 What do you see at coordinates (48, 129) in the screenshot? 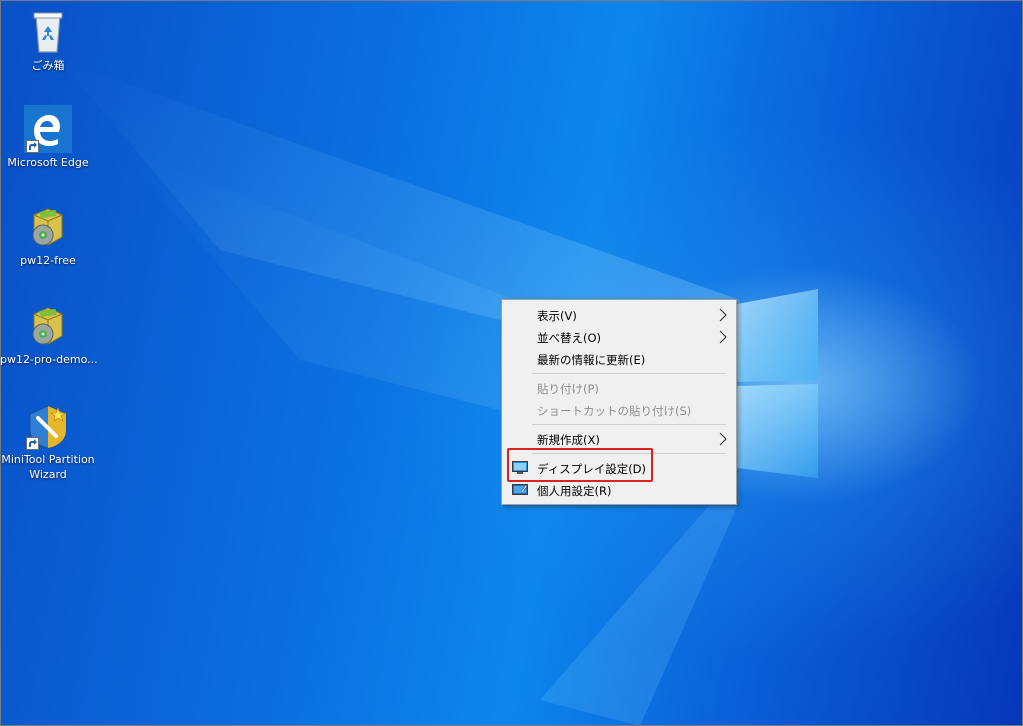
I see `edge-icon` at bounding box center [48, 129].